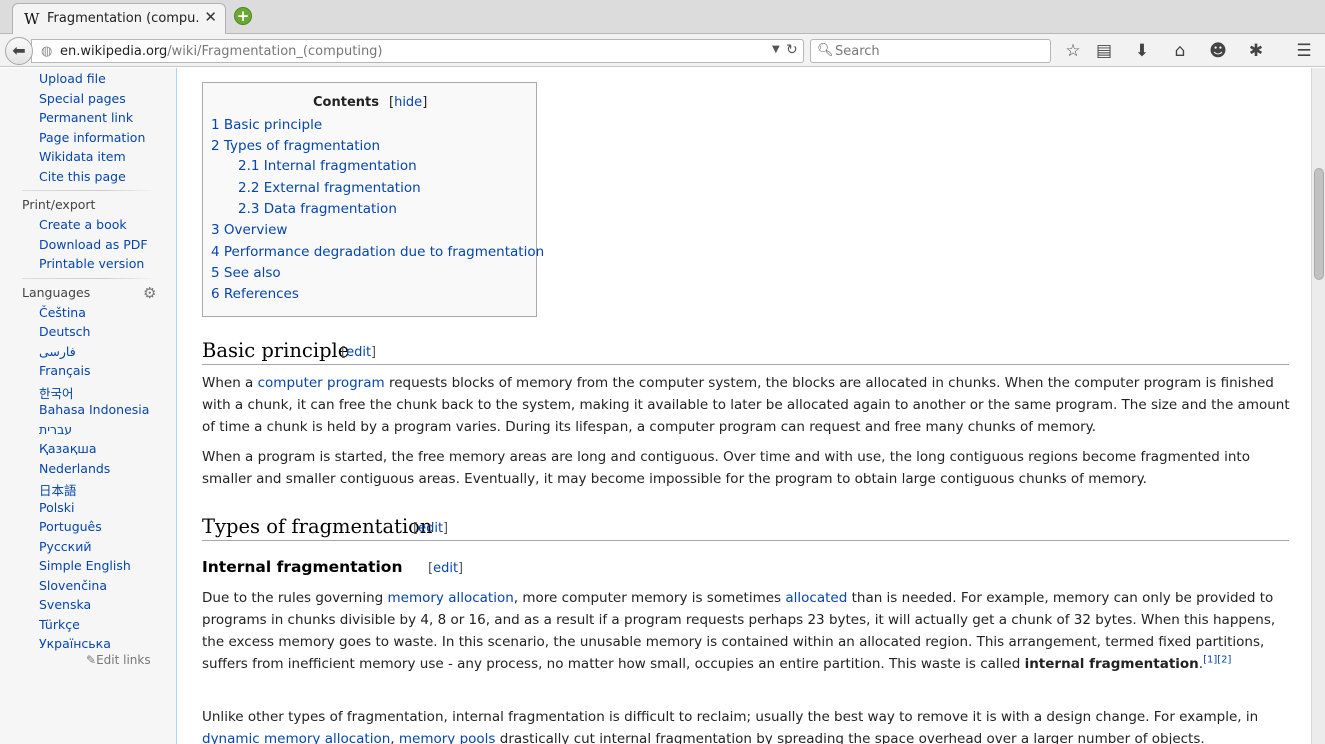 The image size is (1325, 744). What do you see at coordinates (246, 273) in the screenshot?
I see `toc-item: 5 See also` at bounding box center [246, 273].